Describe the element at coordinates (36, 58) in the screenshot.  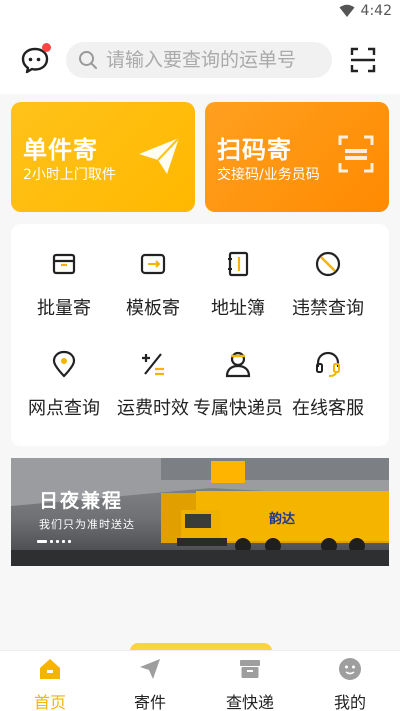
I see `message-button` at that location.